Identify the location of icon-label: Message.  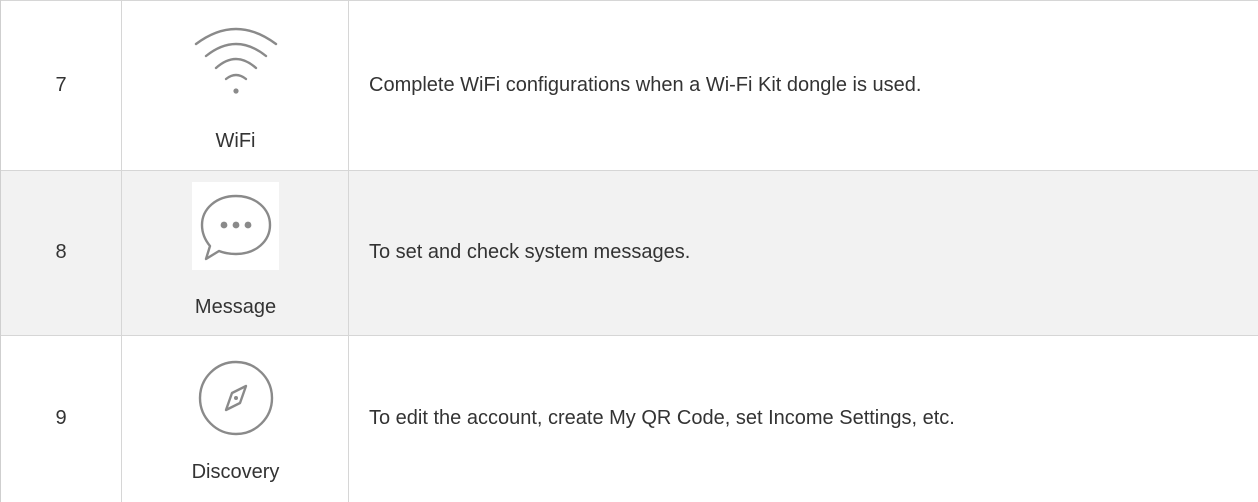
(235, 307).